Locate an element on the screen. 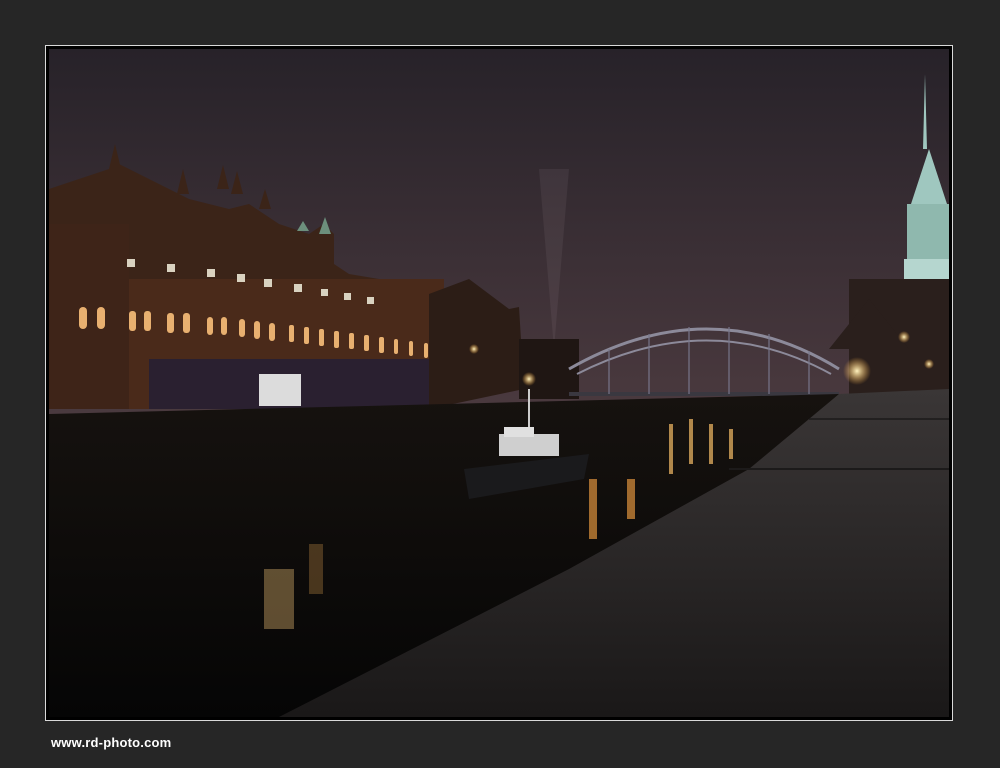 The image size is (1000, 768). watermark-text: www.rd-photo.com is located at coordinates (111, 742).